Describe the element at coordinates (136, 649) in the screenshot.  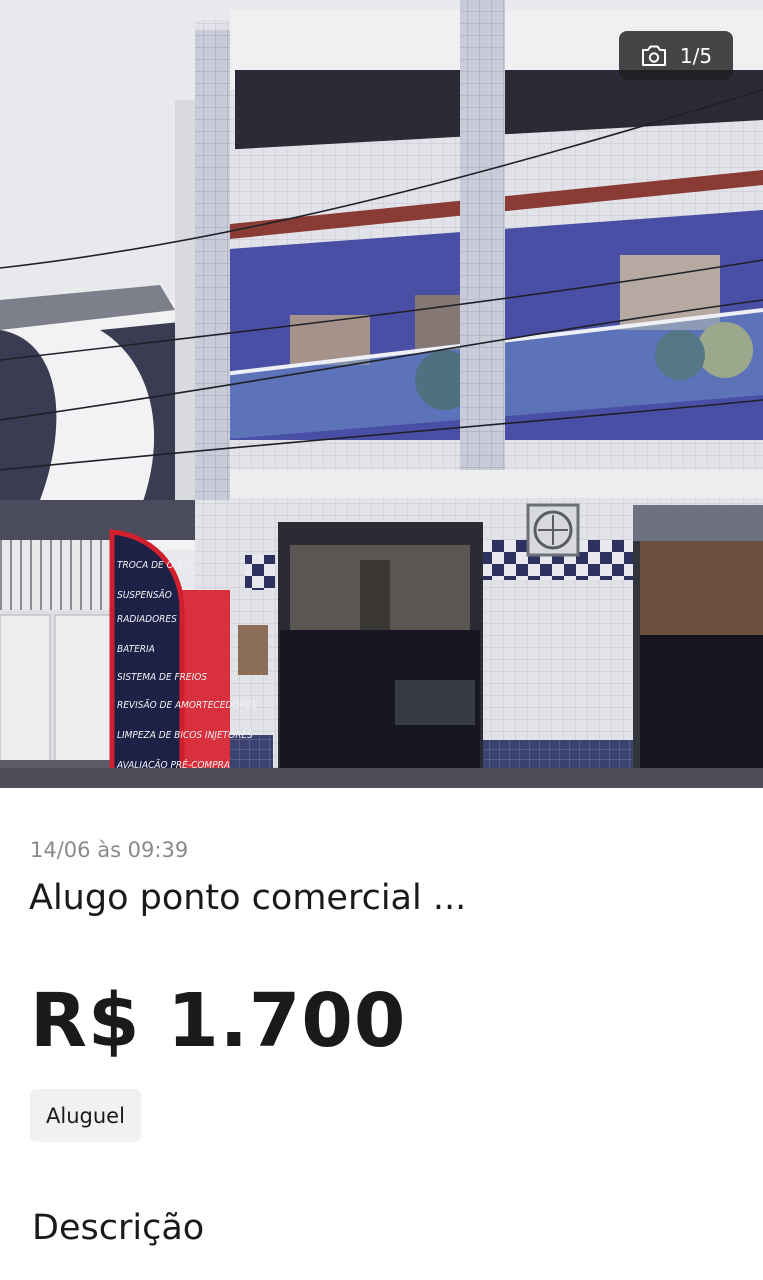
I see `sign-line: BATERIA` at that location.